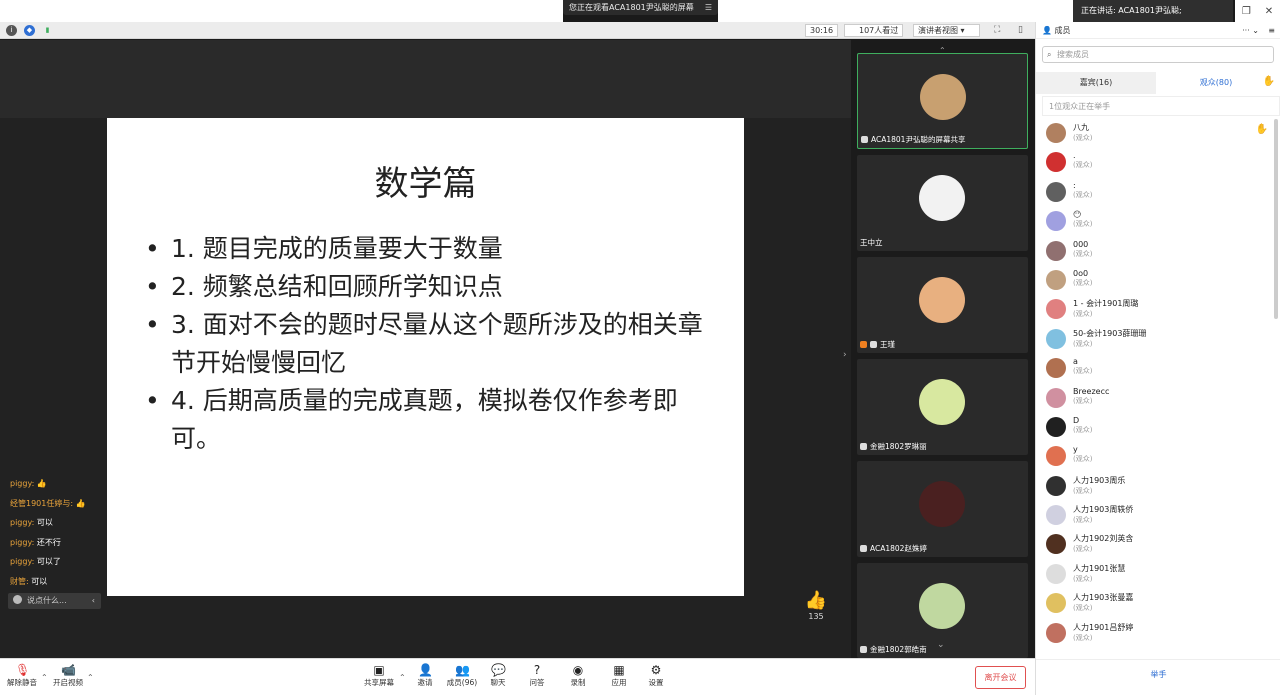 The image size is (1280, 695). I want to click on list-item: 人力1903周轶侨 (观众), so click(1155, 515).